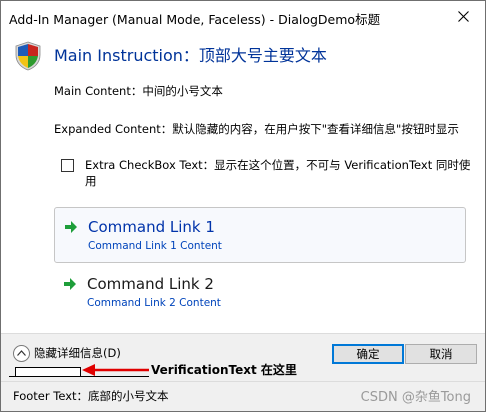 This screenshot has height=412, width=486. I want to click on shield-icon, so click(28, 56).